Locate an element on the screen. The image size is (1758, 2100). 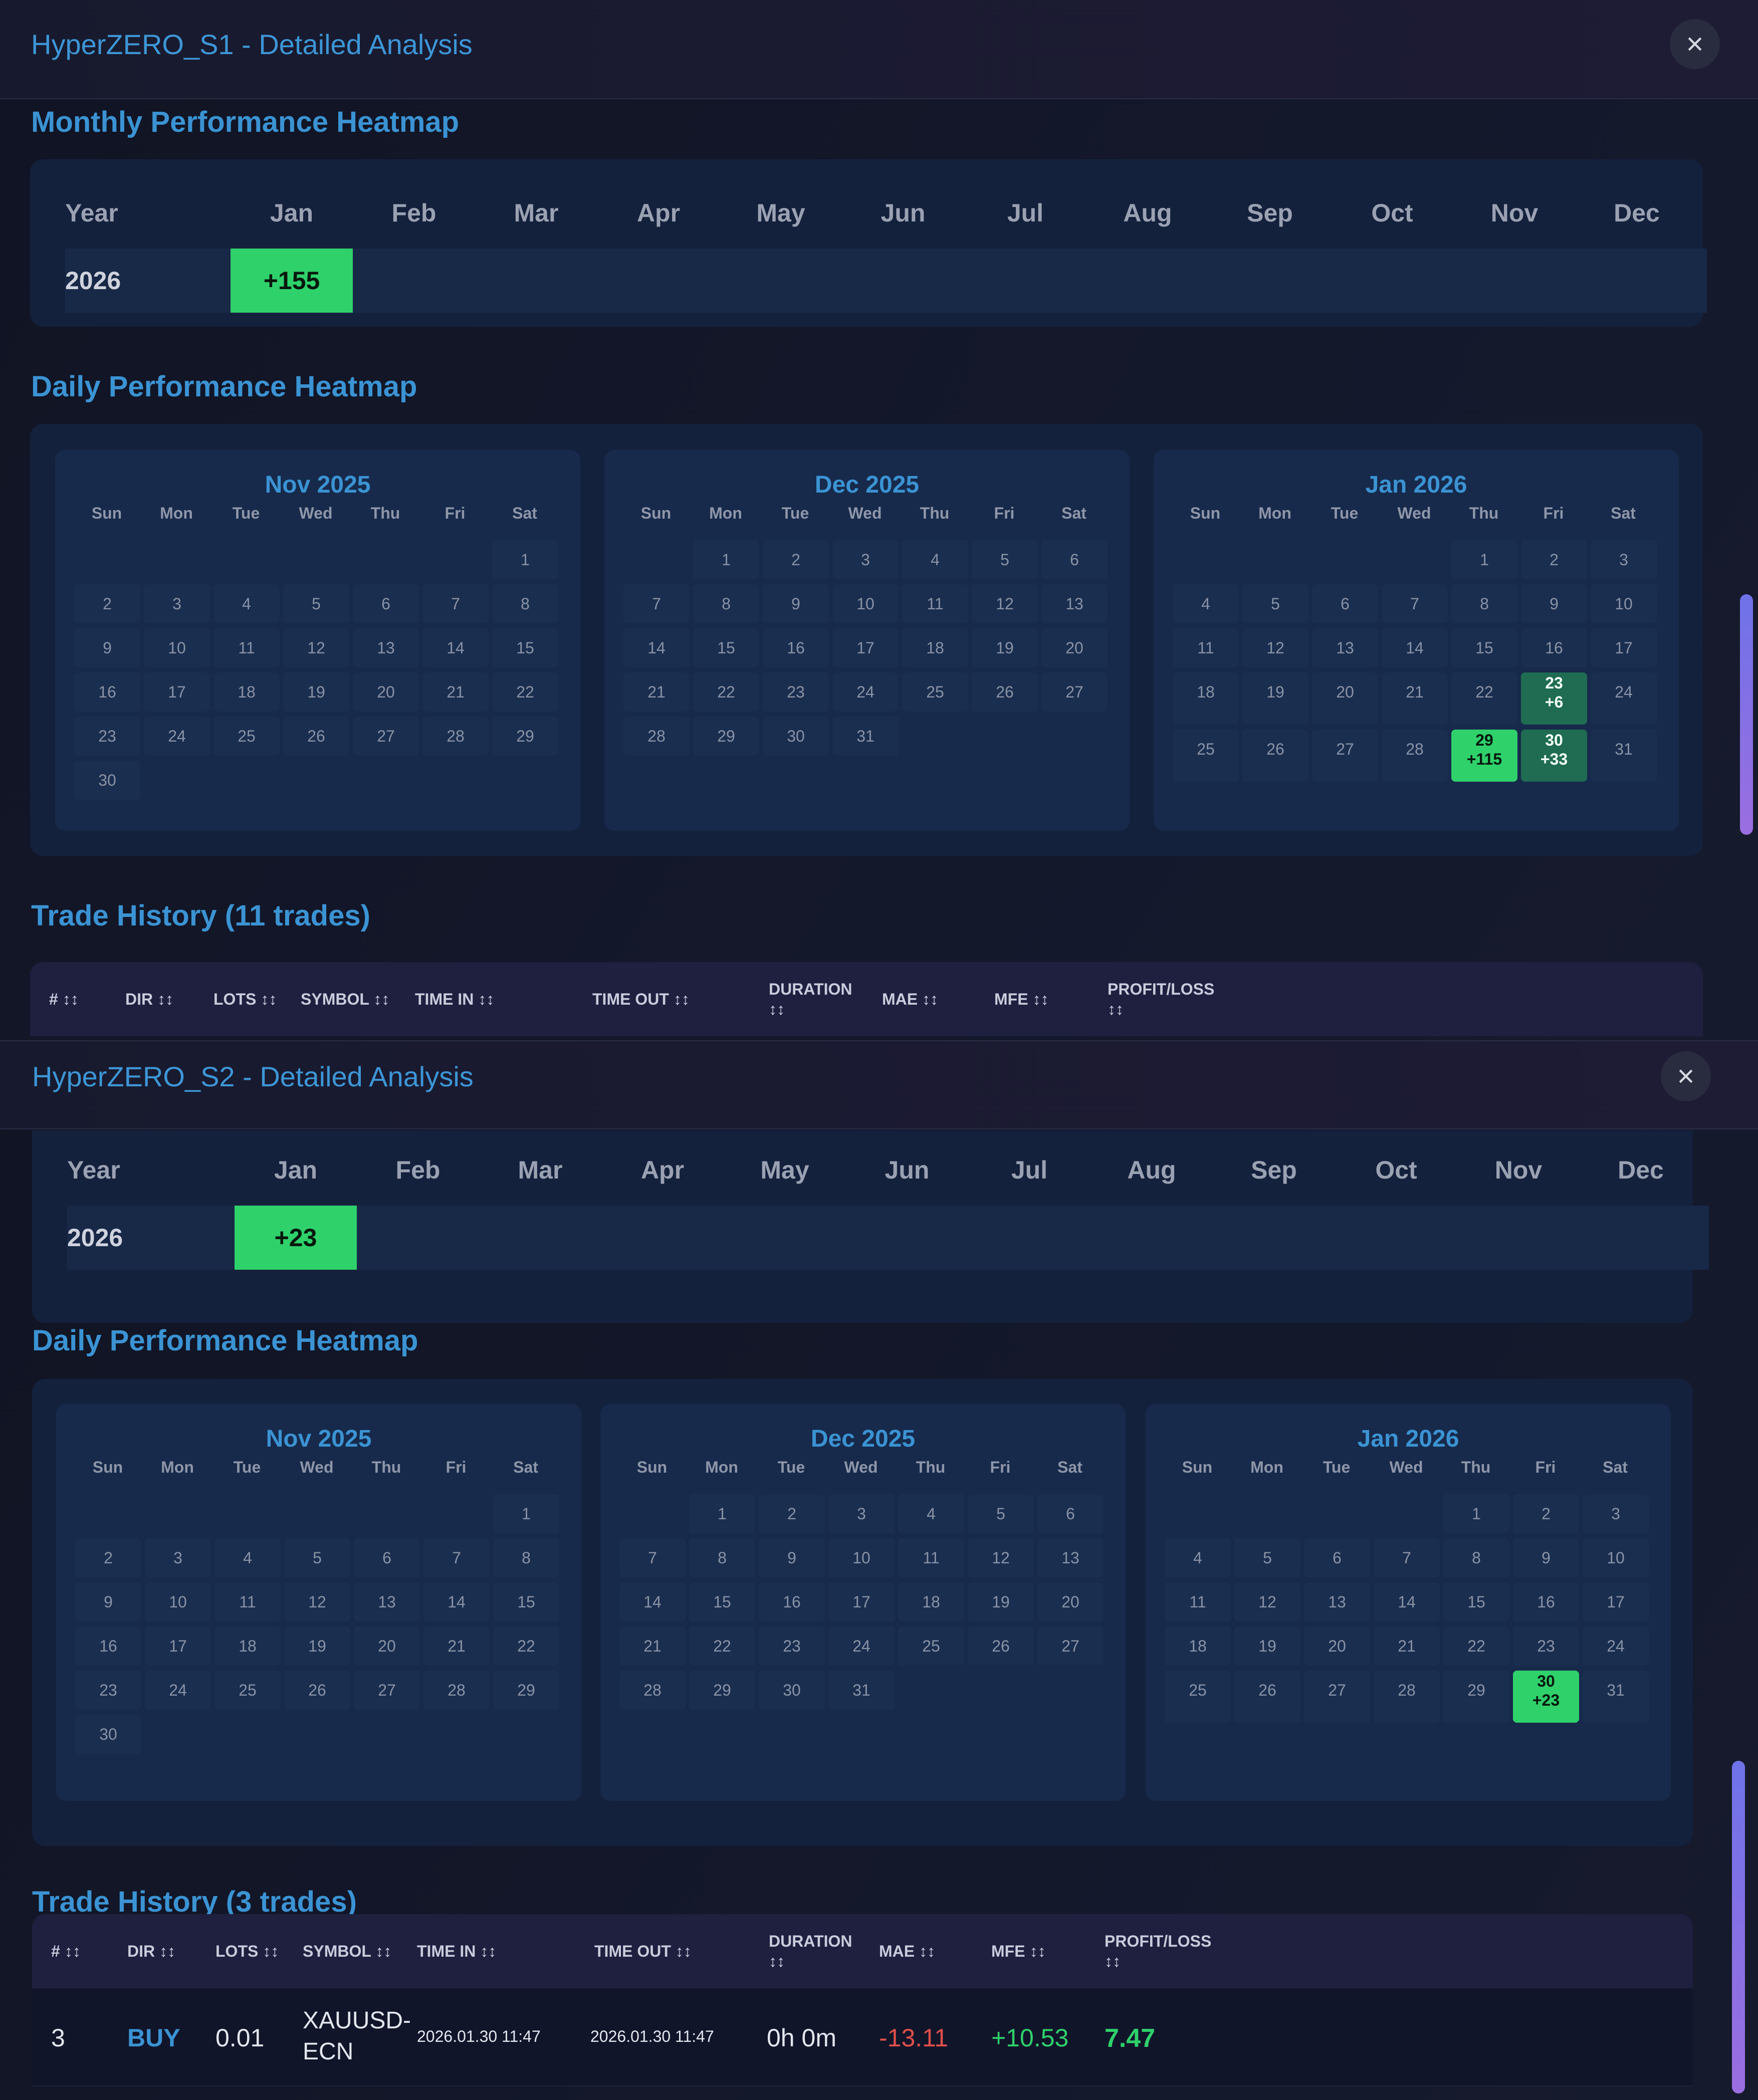
day-cell: 6 is located at coordinates (1074, 559).